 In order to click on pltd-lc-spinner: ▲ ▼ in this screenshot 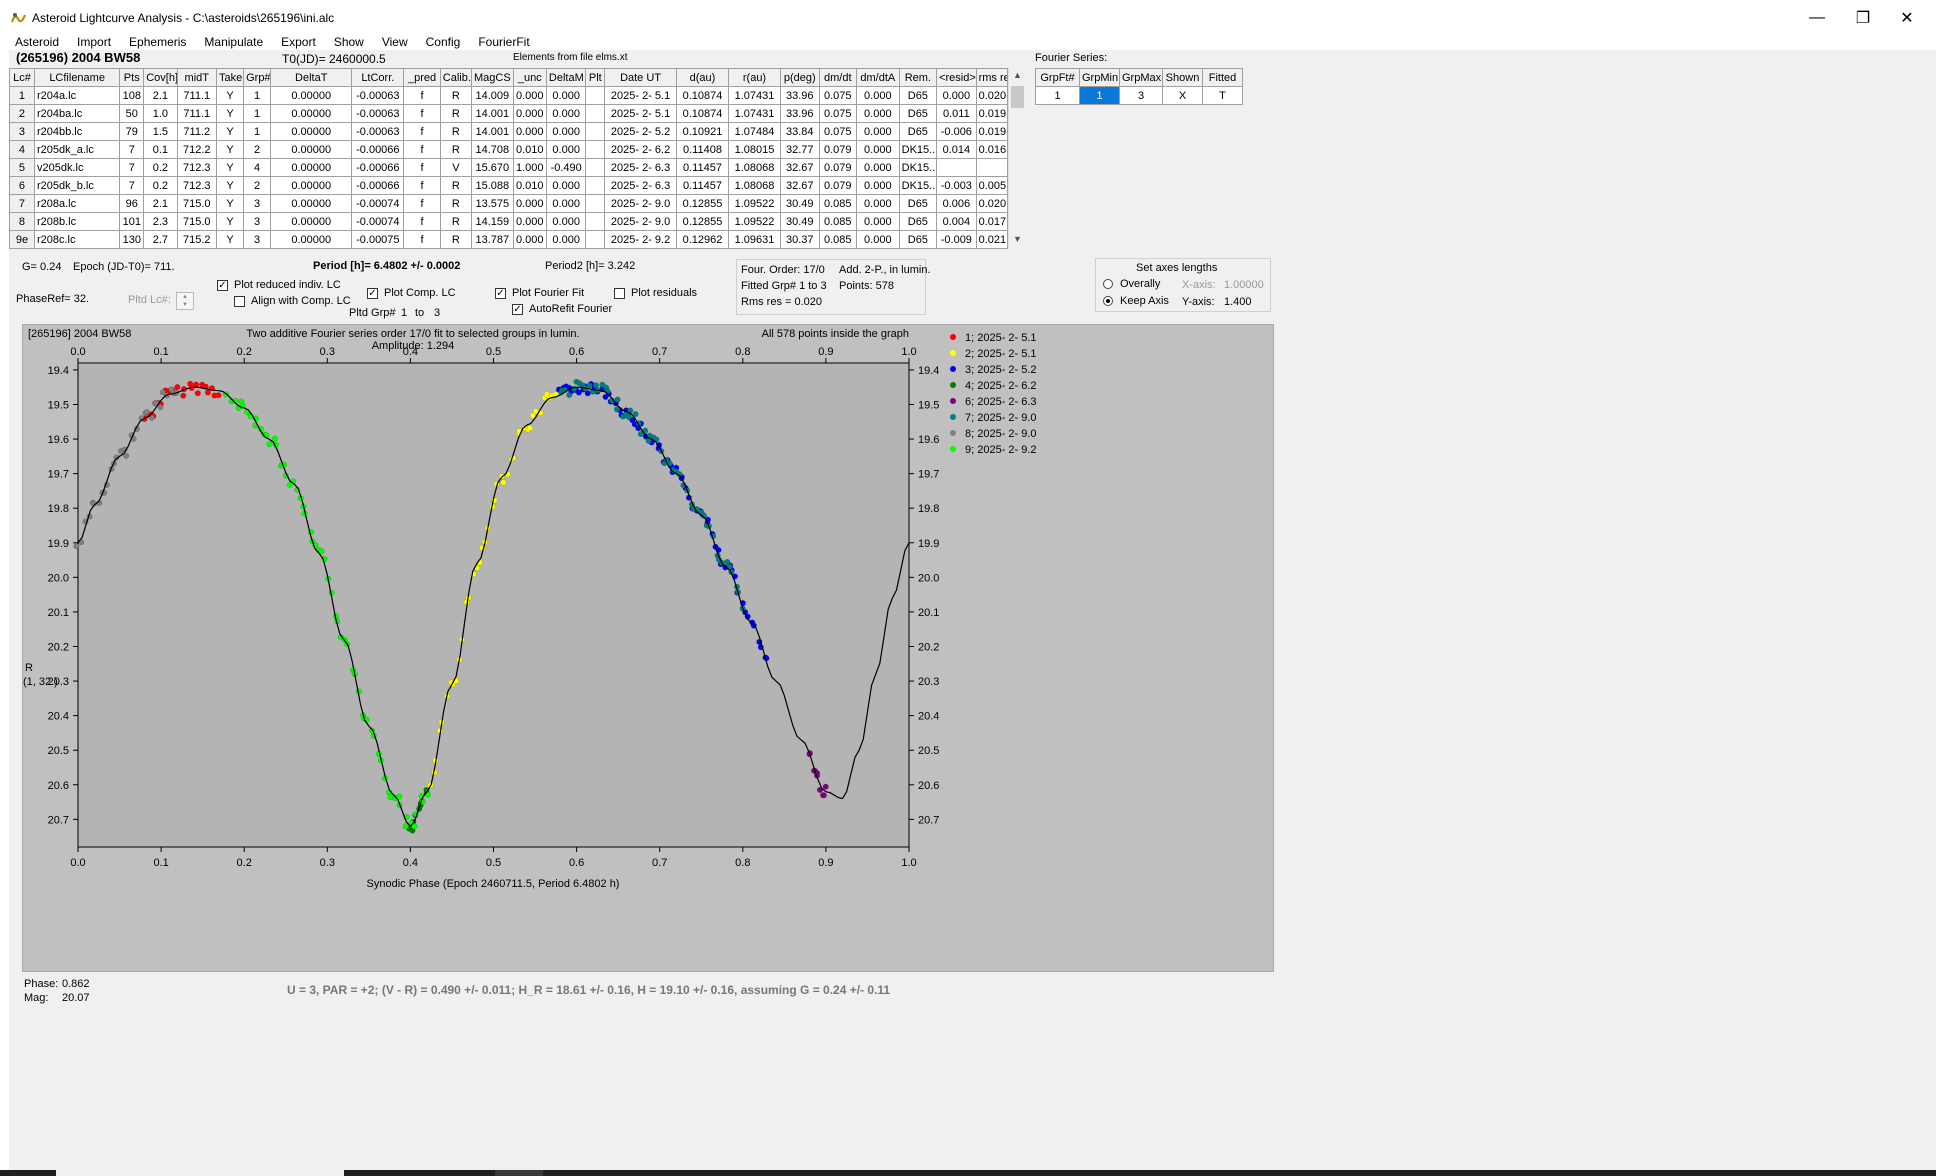, I will do `click(185, 301)`.